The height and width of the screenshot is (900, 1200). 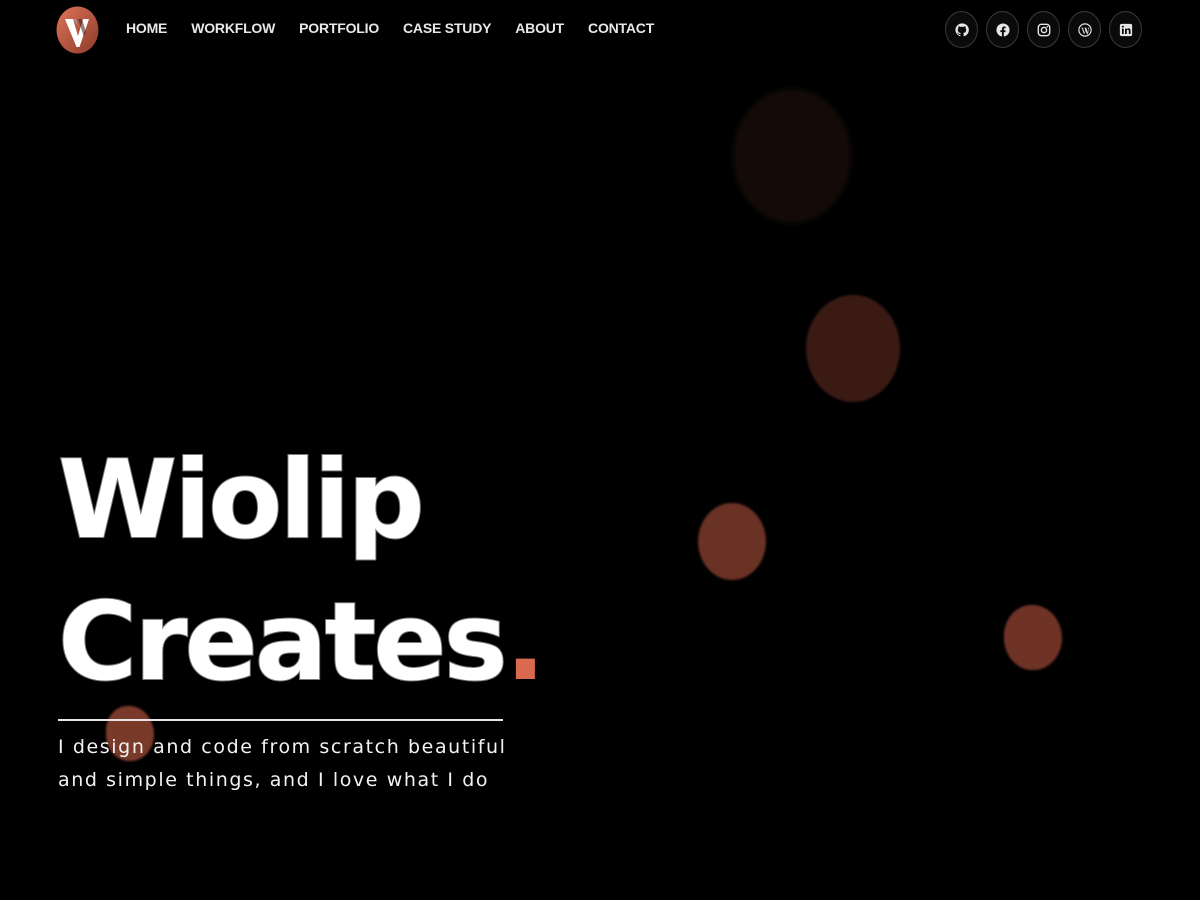 I want to click on social-links, so click(x=1043, y=29).